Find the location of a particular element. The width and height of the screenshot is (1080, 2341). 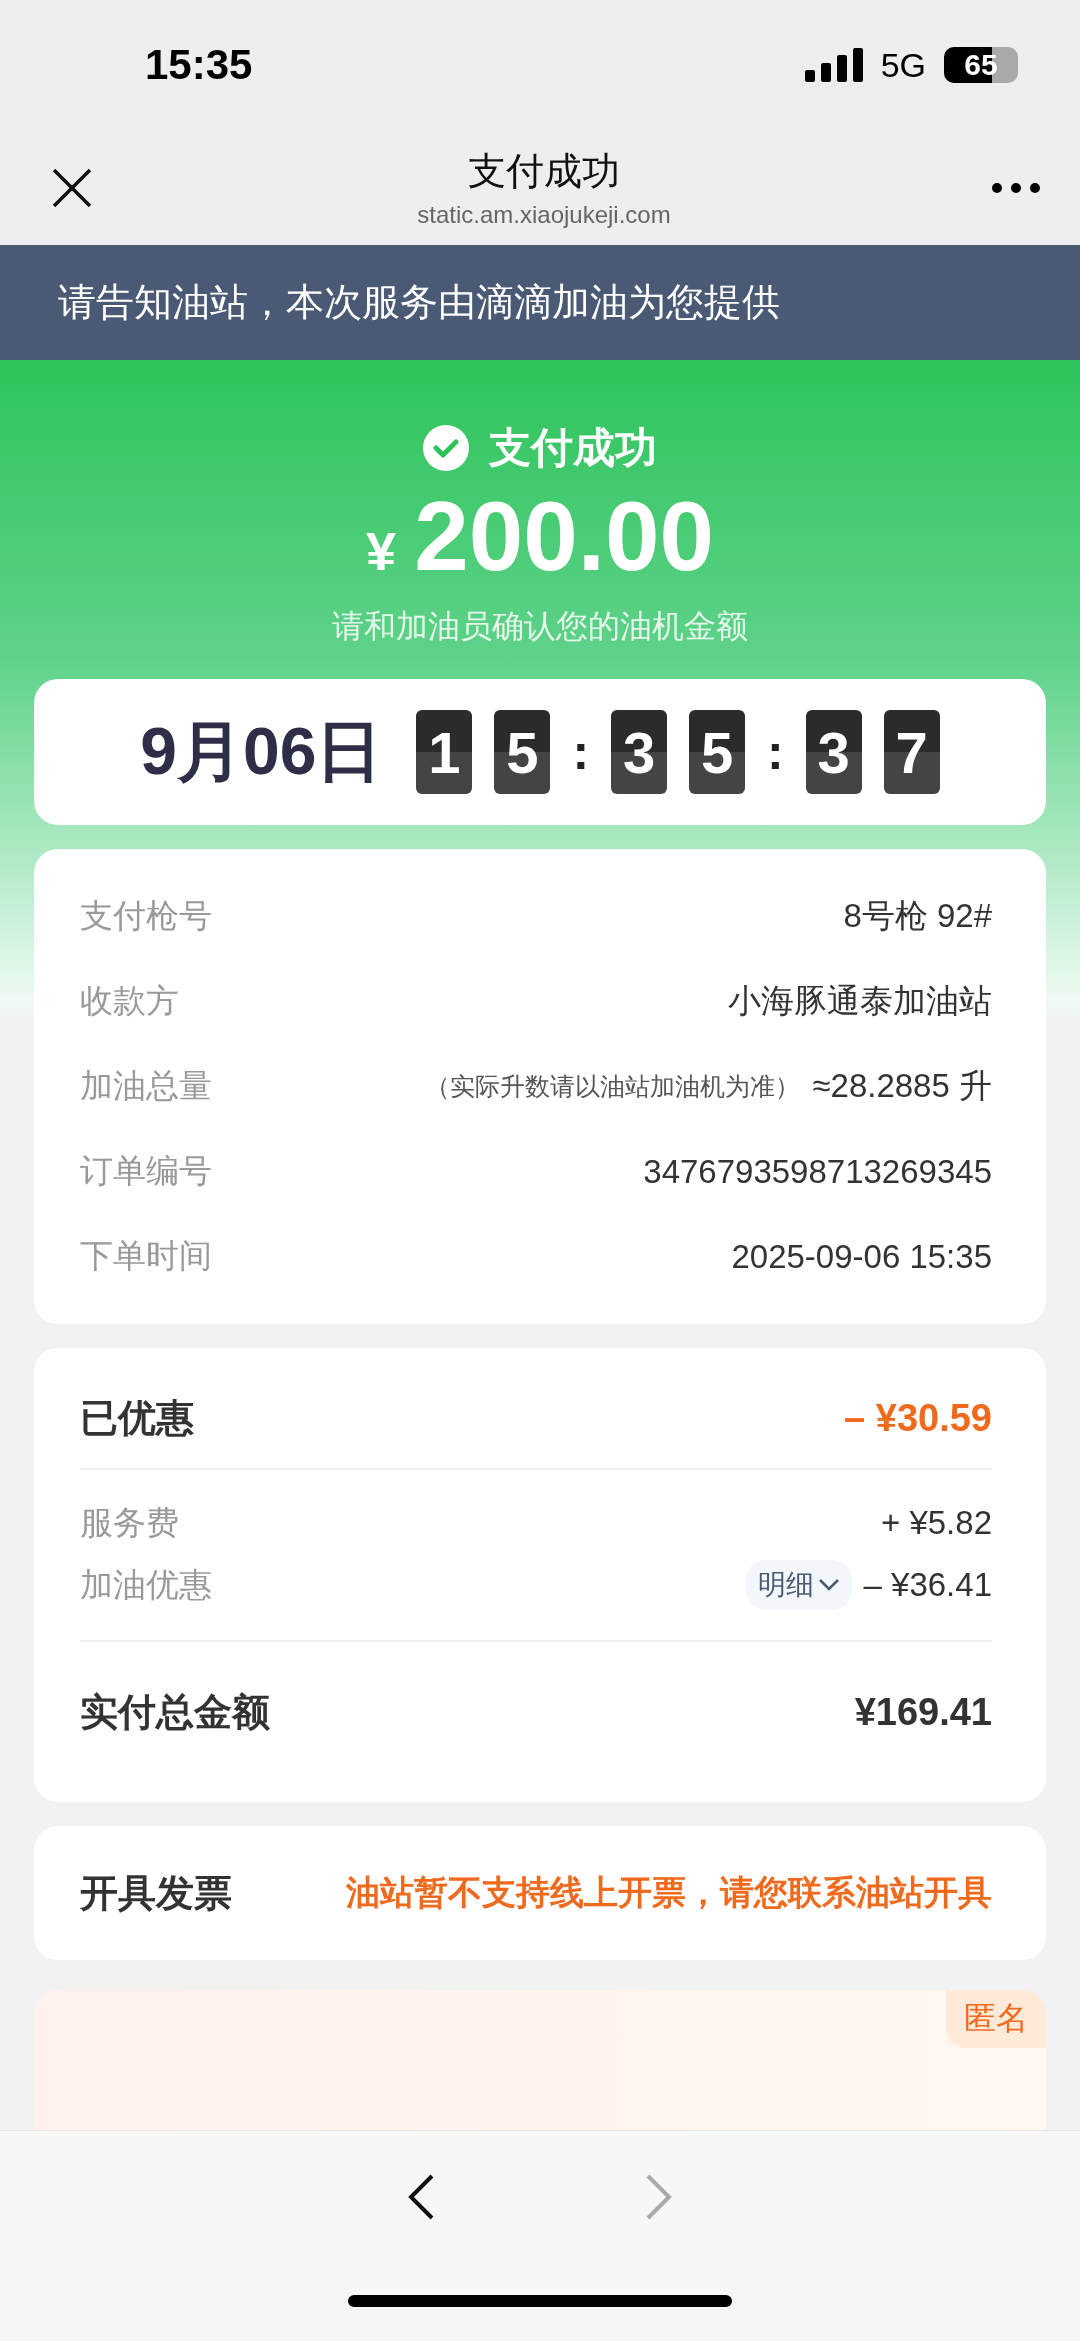

notice-banner: 请告知油站，本次服务由滴滴加油为您提供 is located at coordinates (540, 302).